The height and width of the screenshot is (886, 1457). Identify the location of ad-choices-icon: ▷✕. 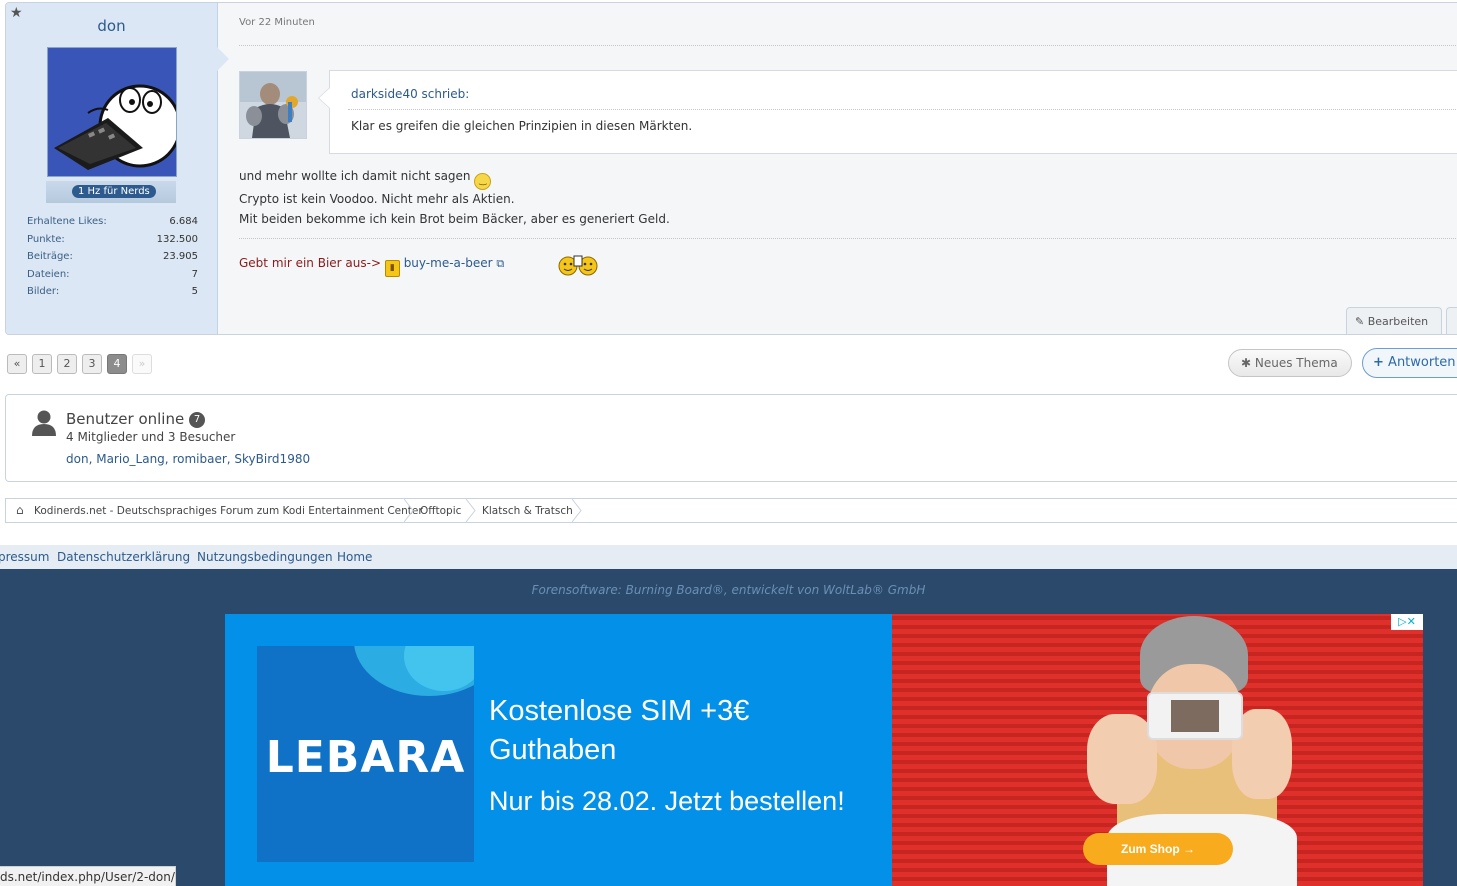
(1407, 622).